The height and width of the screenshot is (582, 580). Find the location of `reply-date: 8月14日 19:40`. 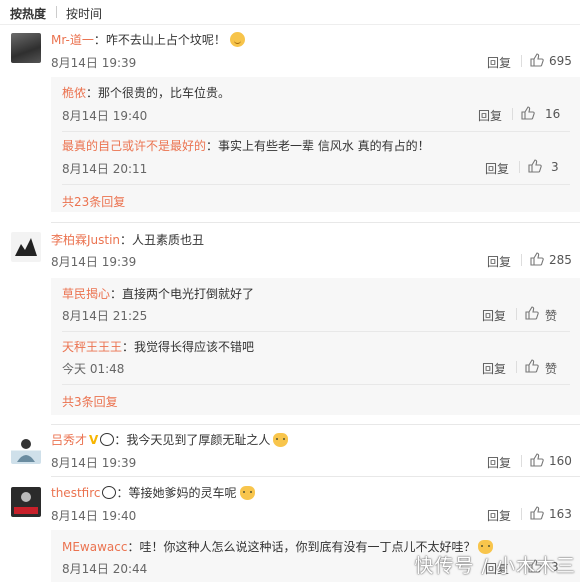

reply-date: 8月14日 19:40 is located at coordinates (105, 116).